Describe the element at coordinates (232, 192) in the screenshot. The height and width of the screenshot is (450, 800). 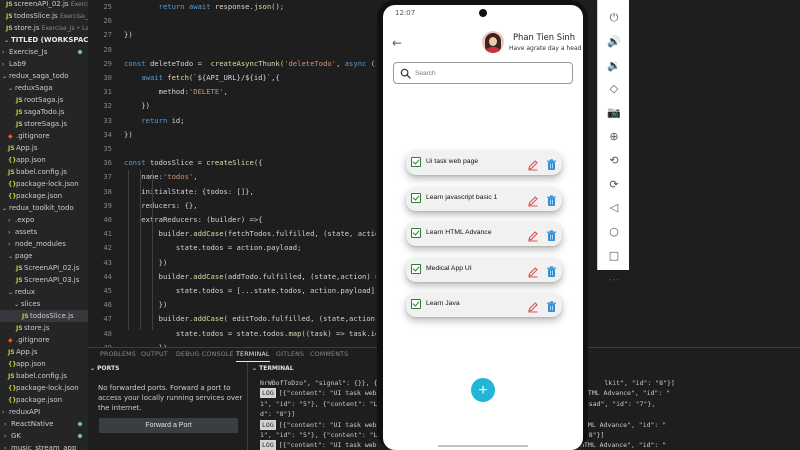
I see `code-line: 38 initialState: {todos: []},` at that location.